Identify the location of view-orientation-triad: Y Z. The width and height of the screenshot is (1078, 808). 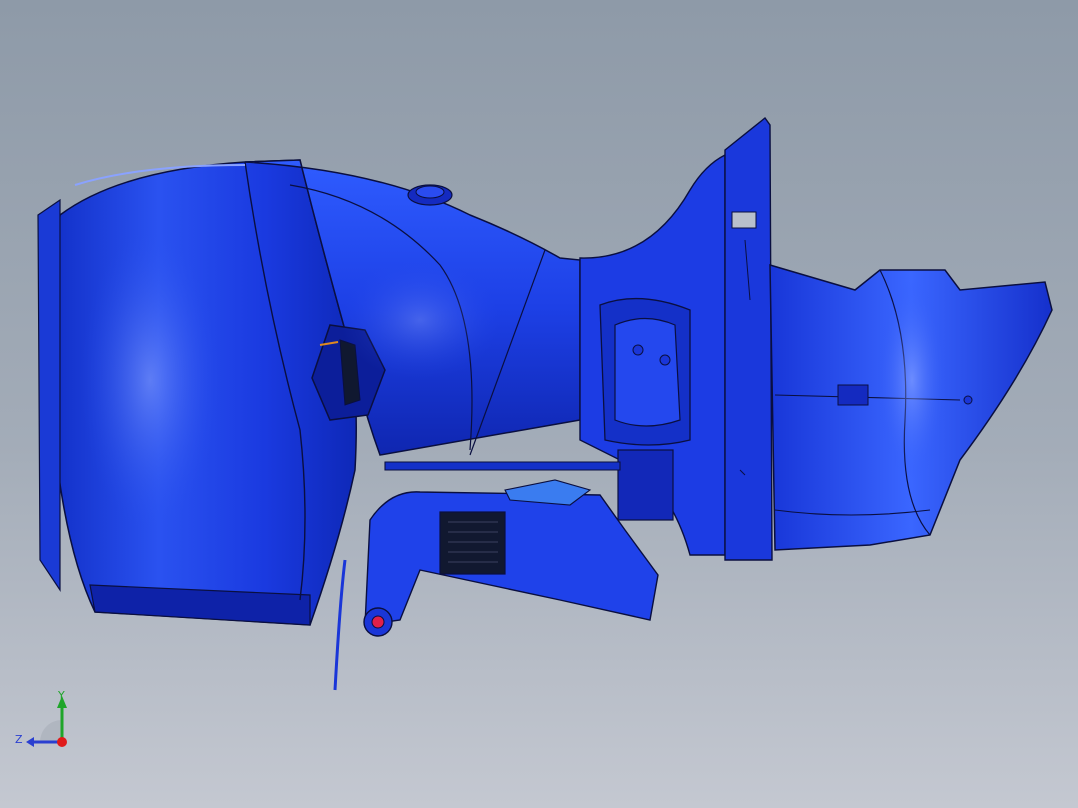
(45, 720).